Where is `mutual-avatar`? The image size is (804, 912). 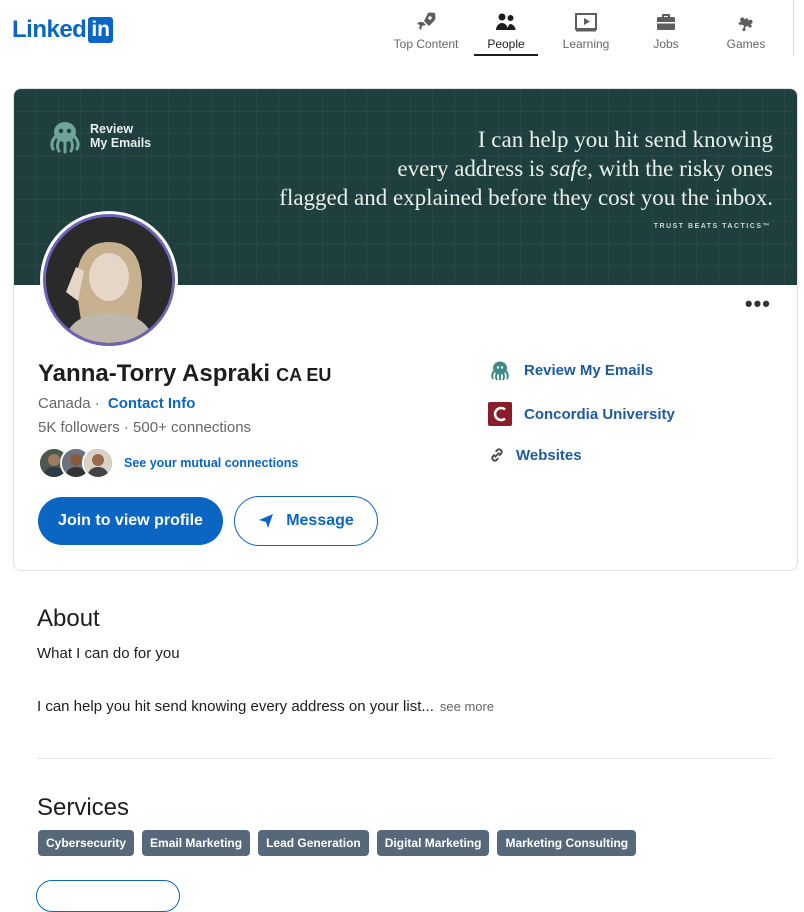
mutual-avatar is located at coordinates (98, 463).